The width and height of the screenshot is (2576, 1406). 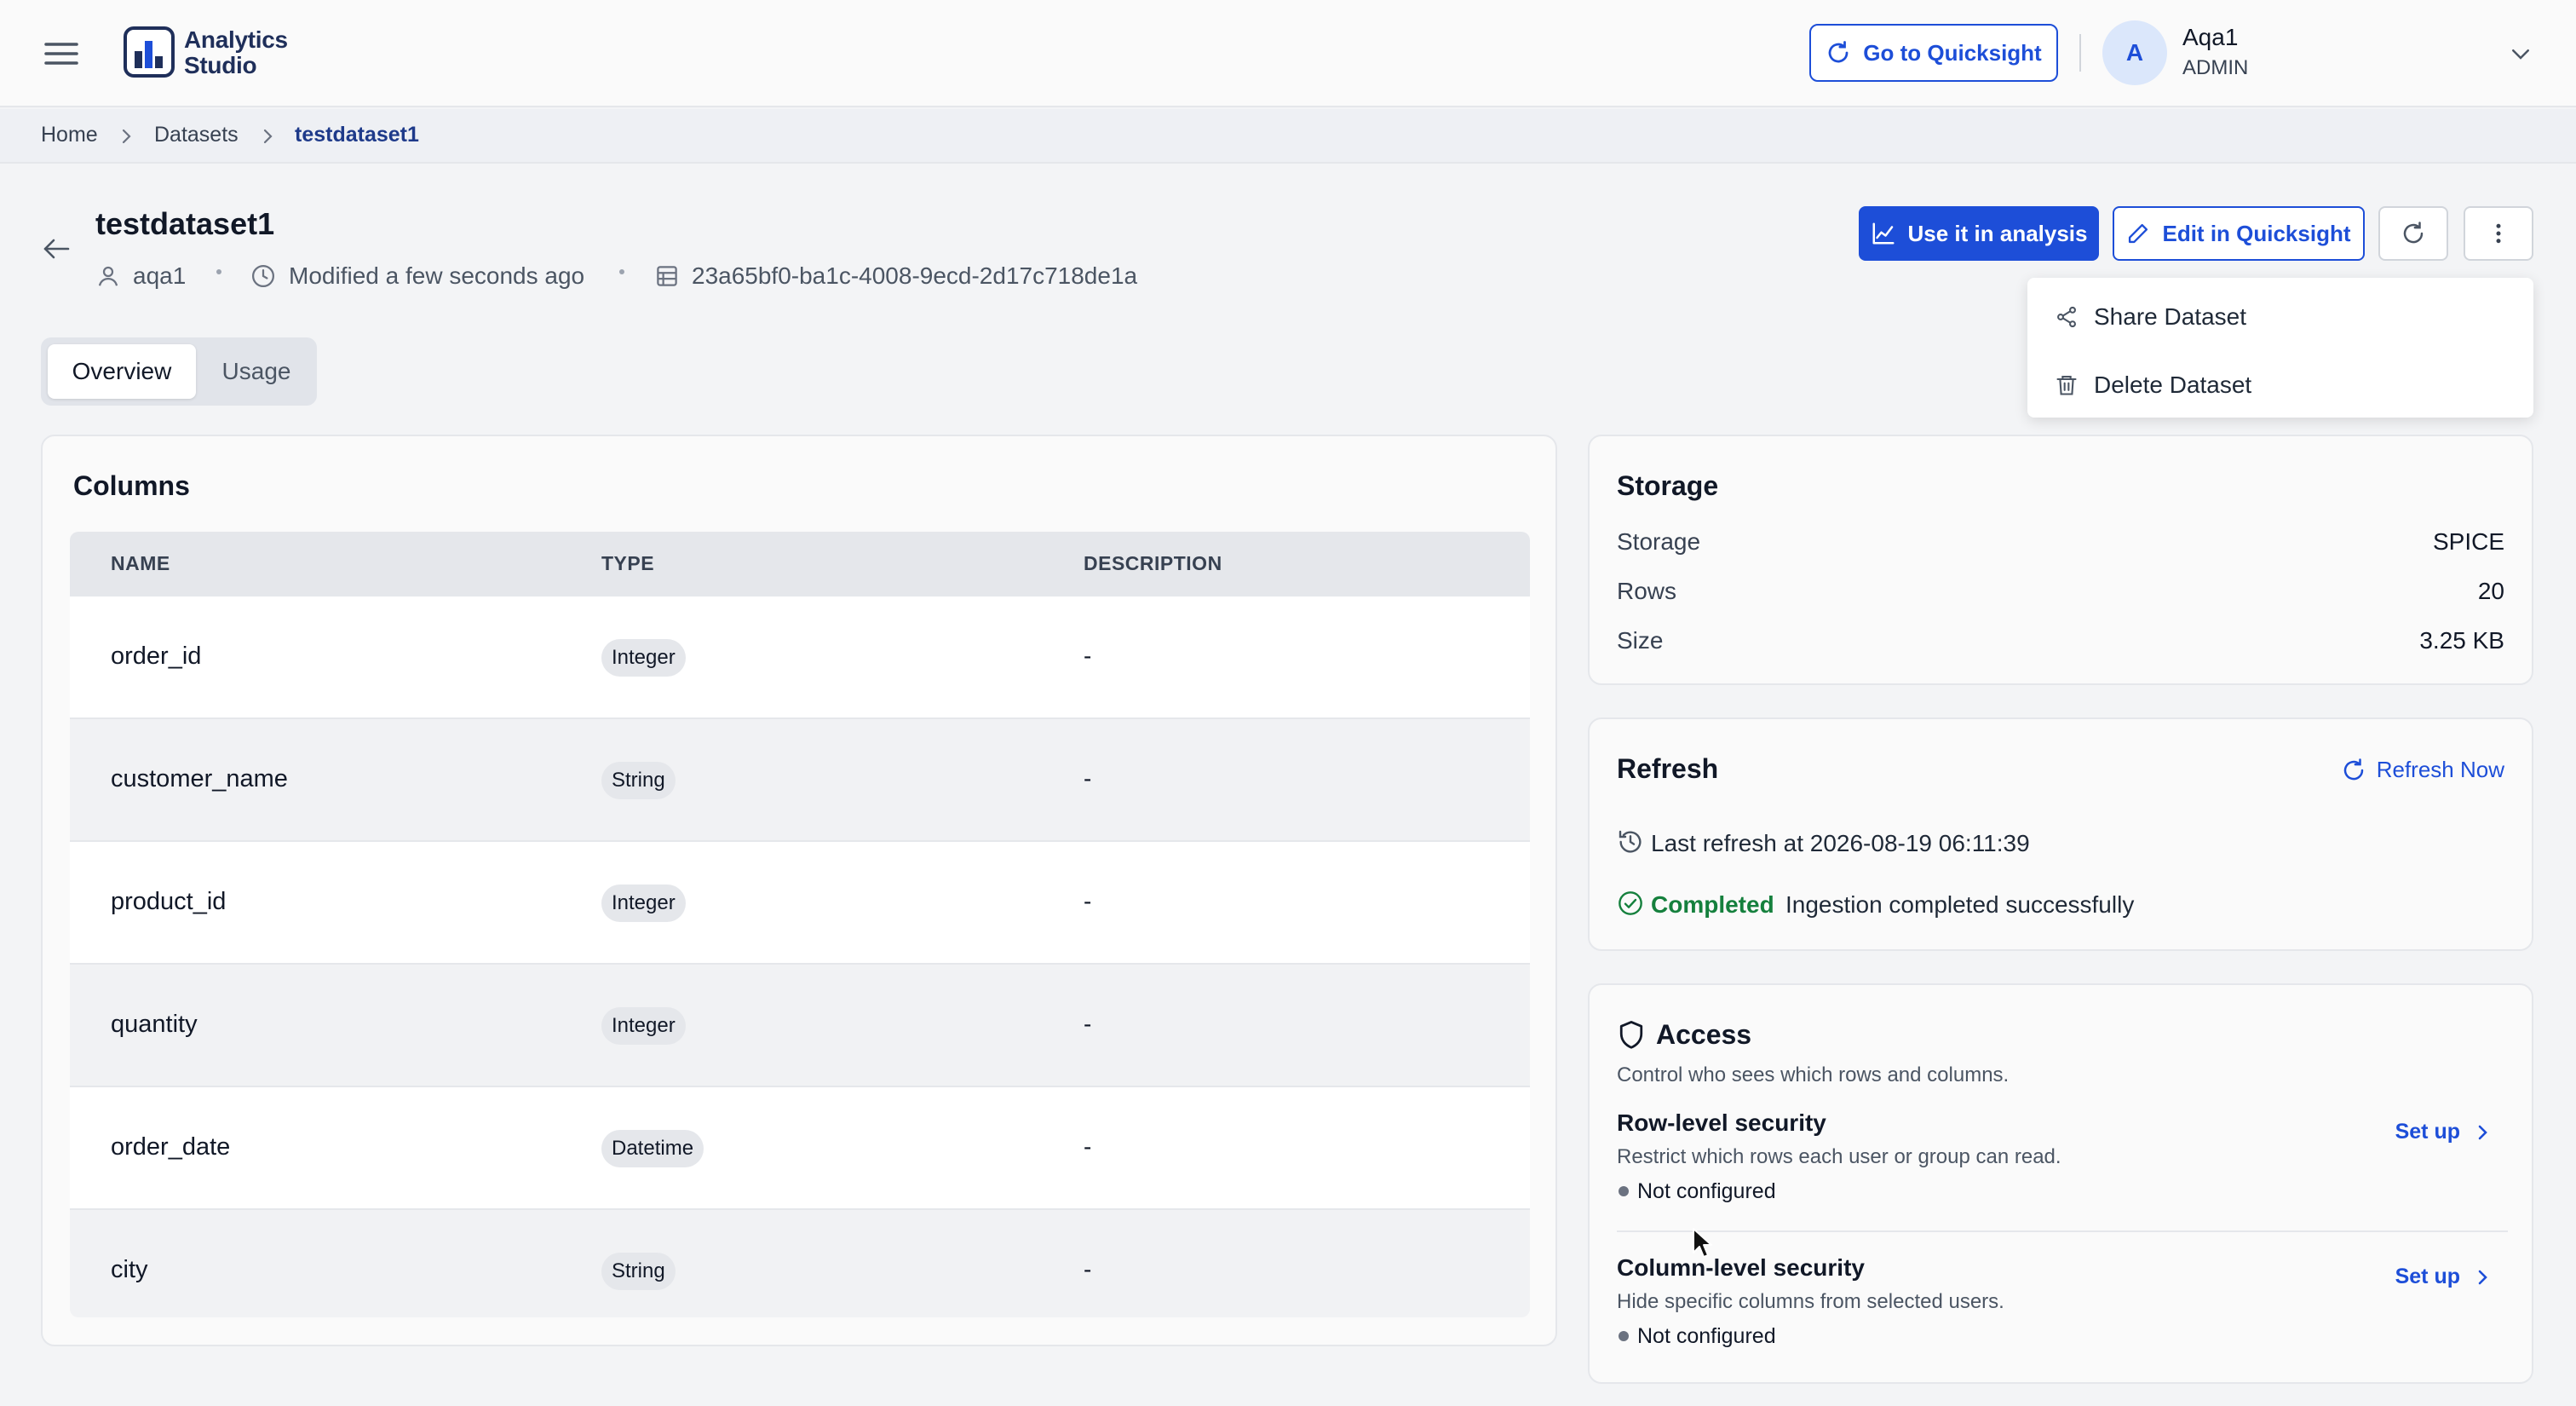 I want to click on share-dataset-menu-item: Share Dataset, so click(x=2280, y=316).